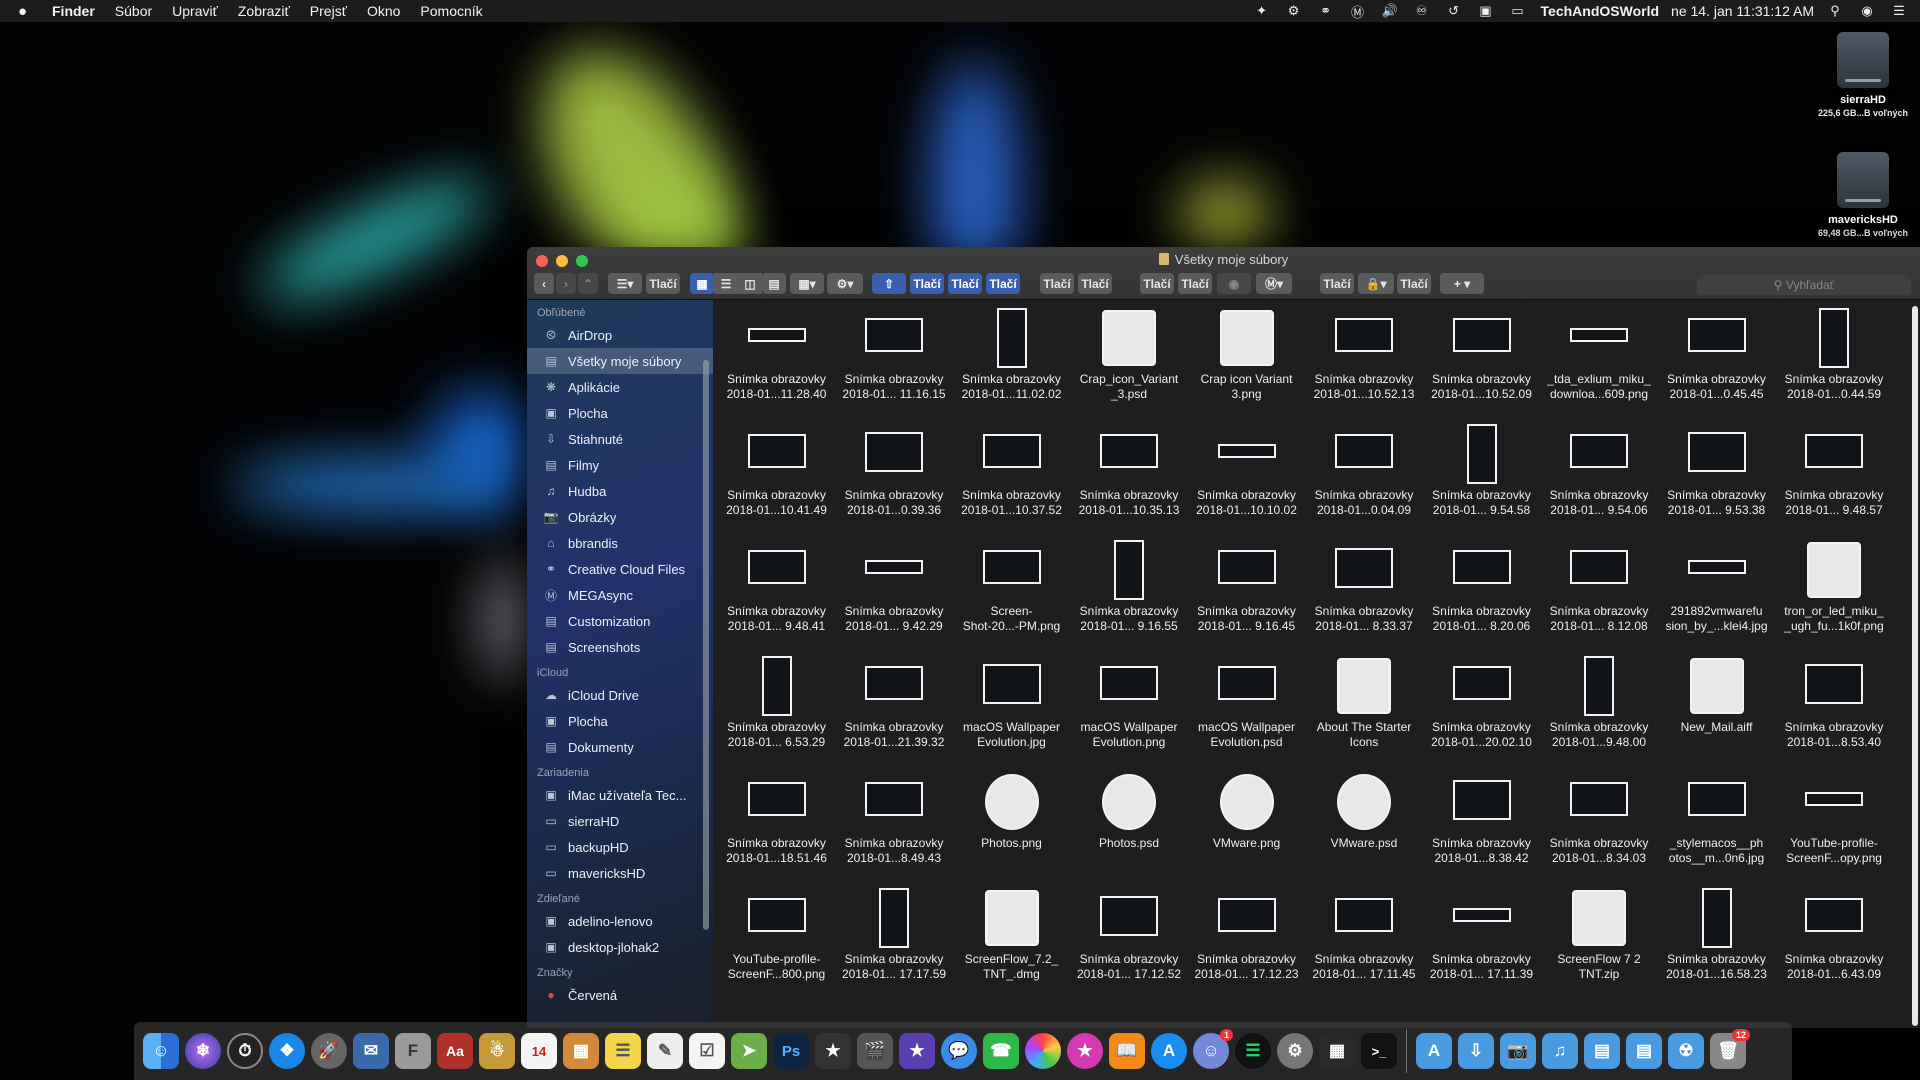 Image resolution: width=1920 pixels, height=1080 pixels. I want to click on file-item: Snímka obrazovky 2018-01...8.34.03, so click(1599, 826).